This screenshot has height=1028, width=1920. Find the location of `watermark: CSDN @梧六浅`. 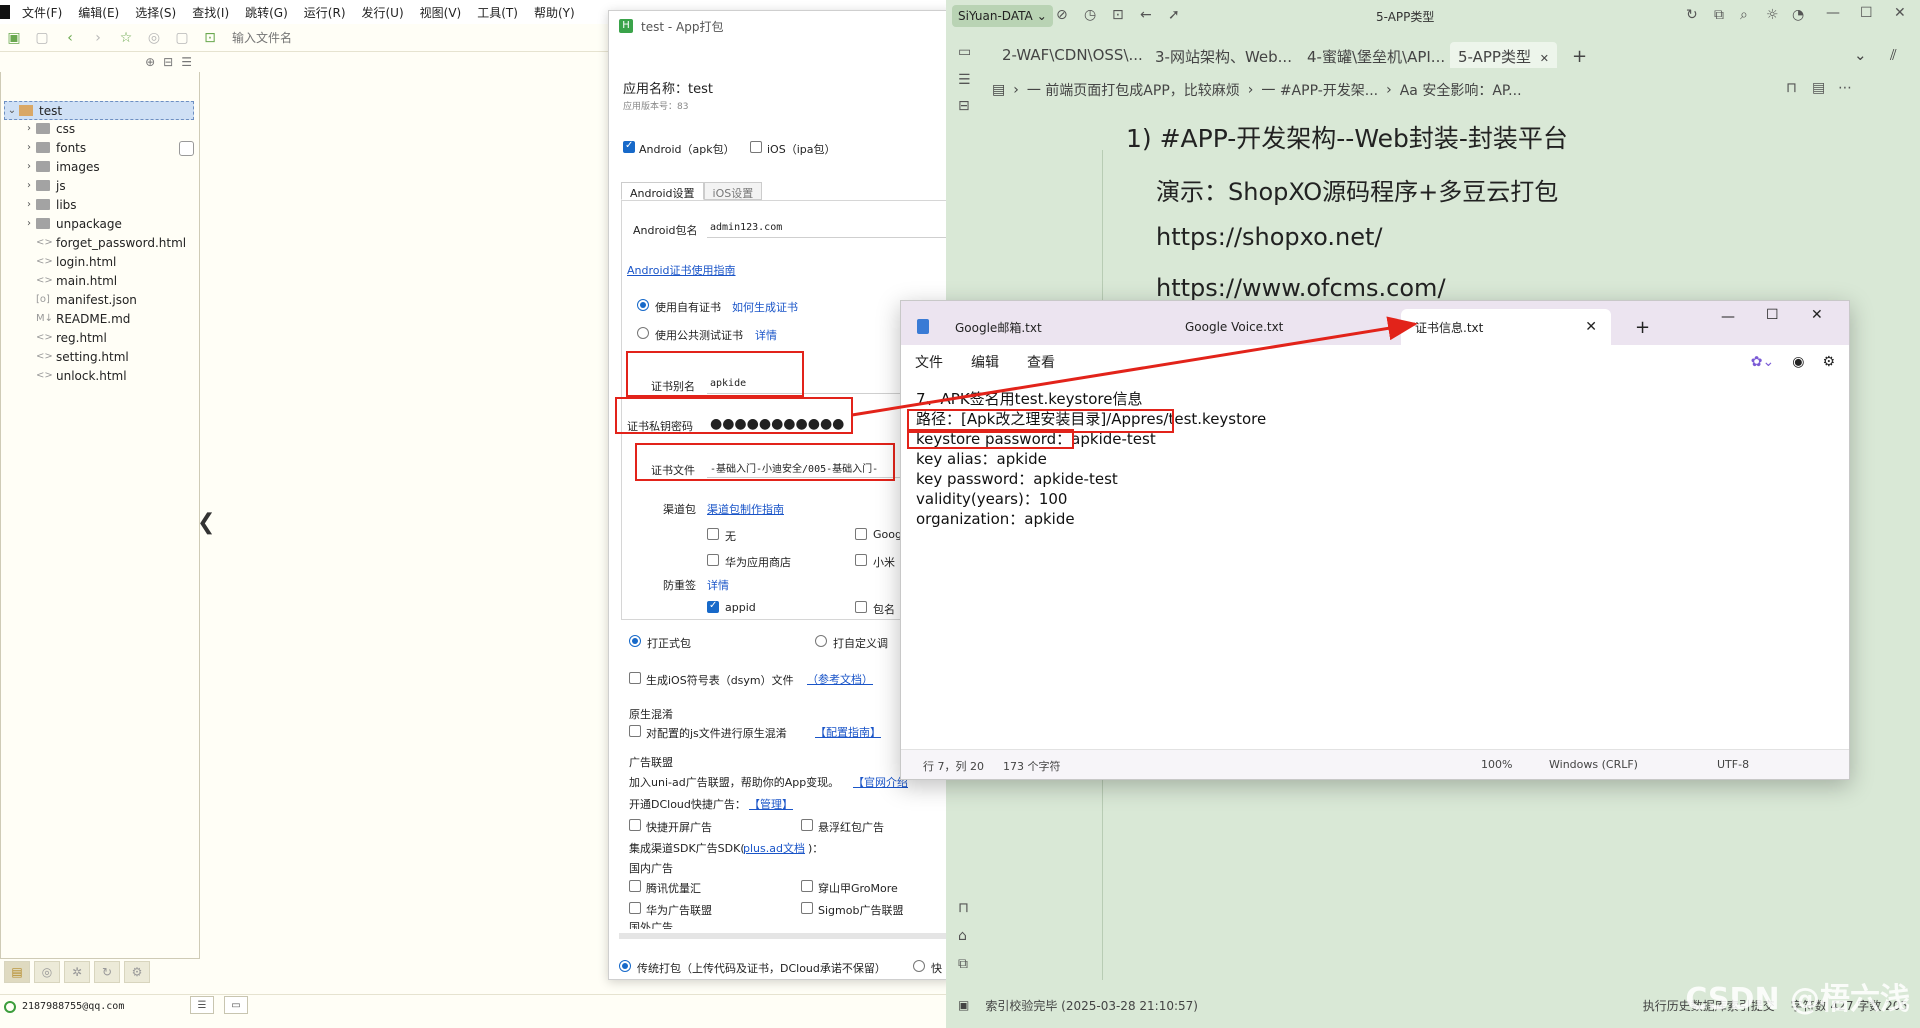

watermark: CSDN @梧六浅 is located at coordinates (1797, 999).